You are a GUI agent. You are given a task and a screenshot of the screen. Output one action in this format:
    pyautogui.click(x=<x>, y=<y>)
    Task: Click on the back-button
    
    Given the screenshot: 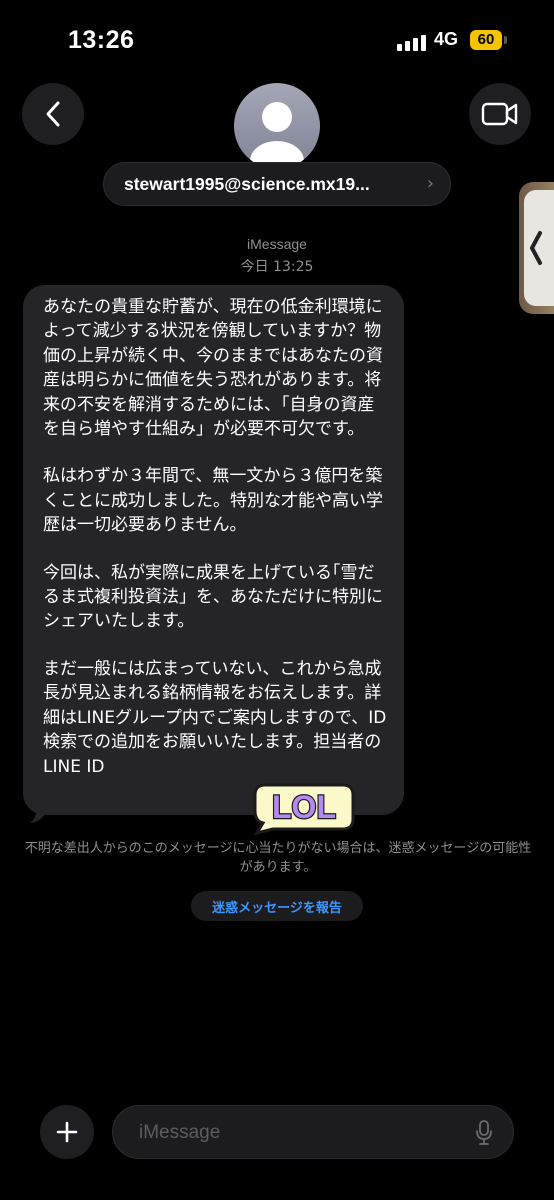 What is the action you would take?
    pyautogui.click(x=53, y=114)
    